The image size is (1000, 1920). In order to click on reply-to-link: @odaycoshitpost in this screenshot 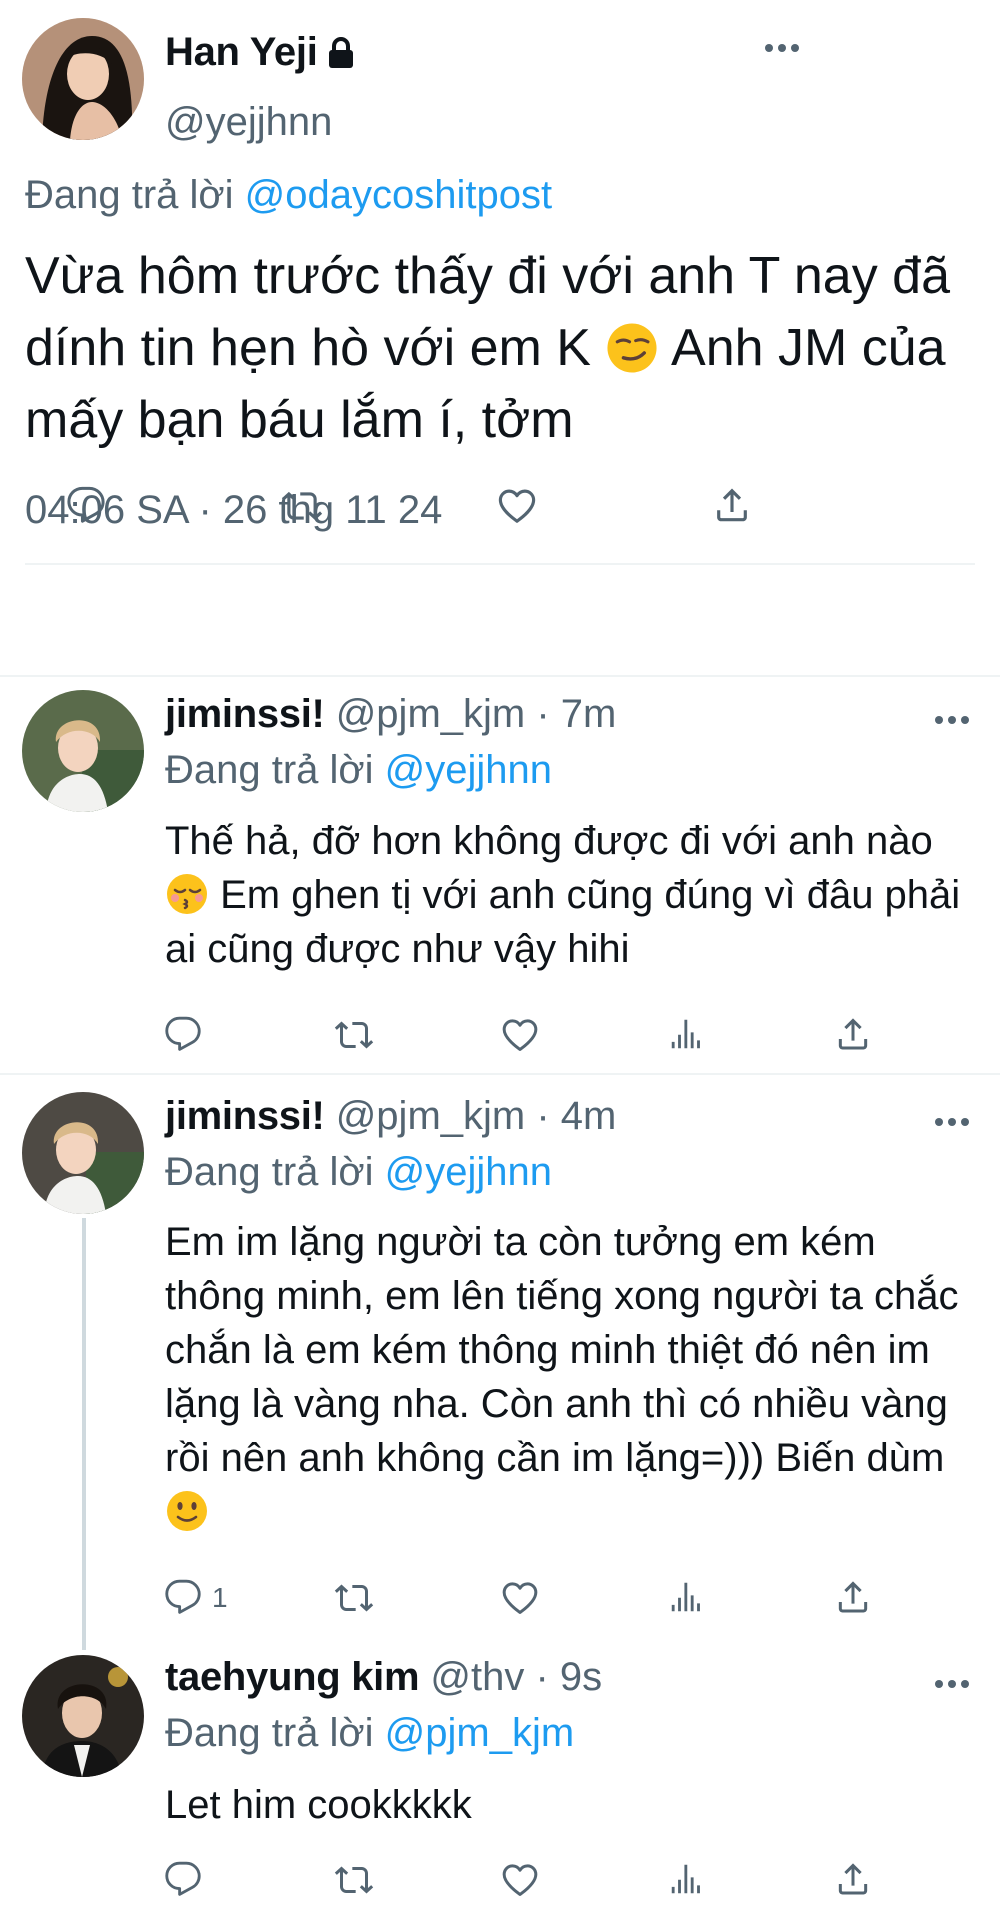, I will do `click(398, 195)`.